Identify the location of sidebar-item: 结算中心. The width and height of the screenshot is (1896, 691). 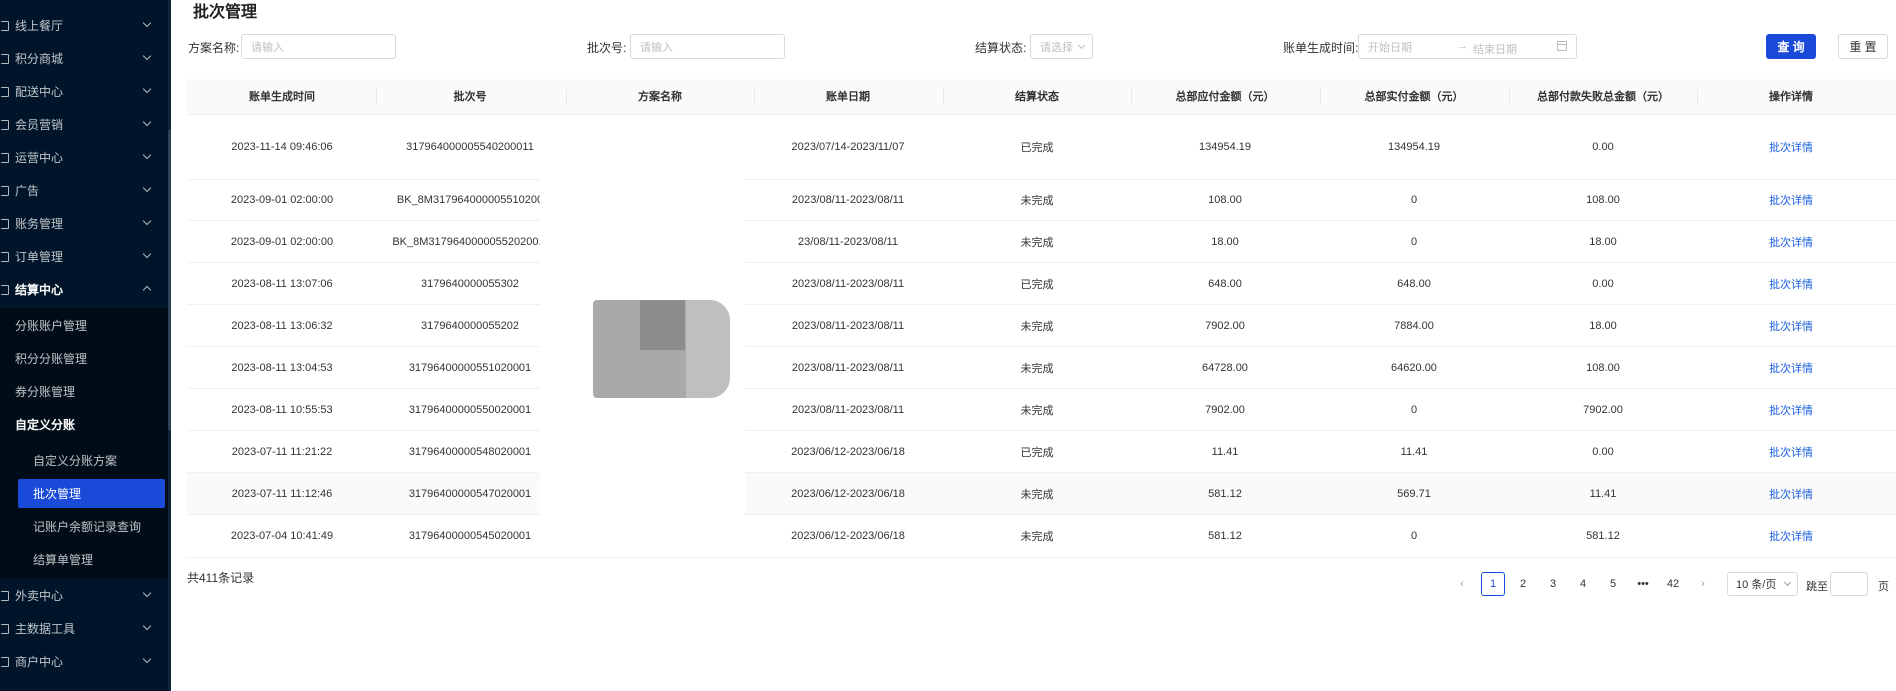
(84, 289).